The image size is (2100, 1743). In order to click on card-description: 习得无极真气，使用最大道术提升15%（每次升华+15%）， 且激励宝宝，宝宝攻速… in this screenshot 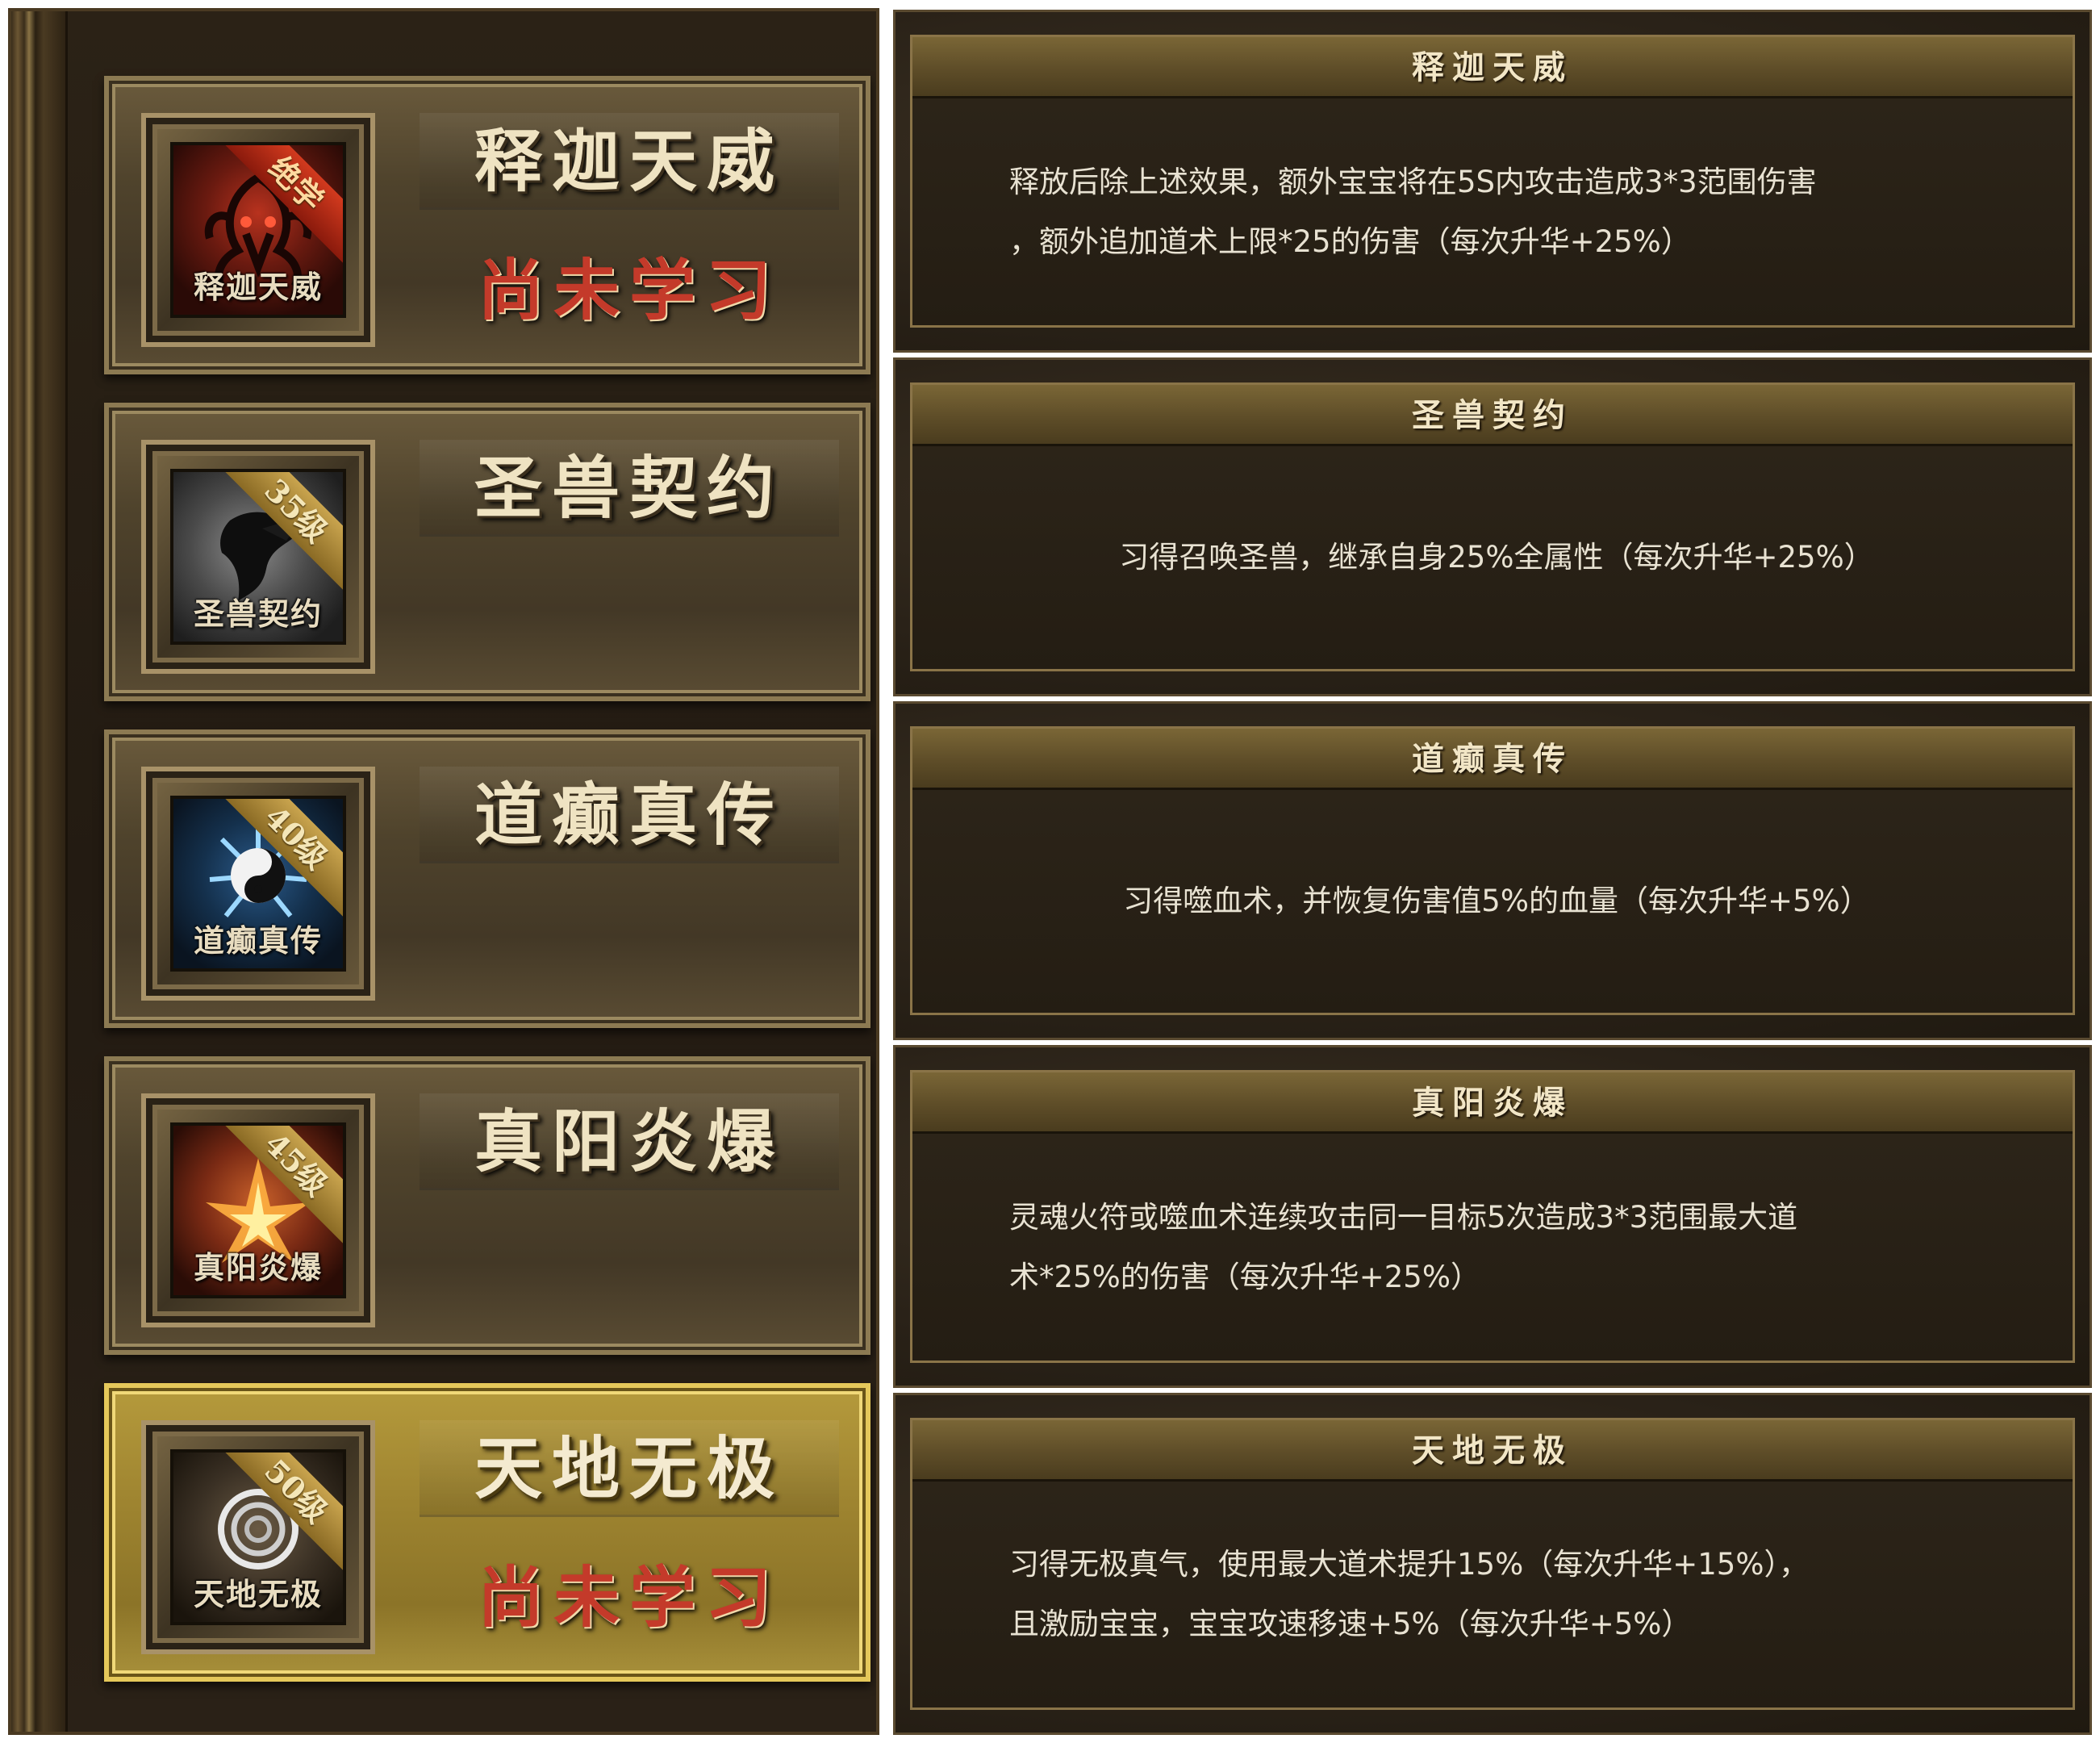, I will do `click(1496, 1594)`.